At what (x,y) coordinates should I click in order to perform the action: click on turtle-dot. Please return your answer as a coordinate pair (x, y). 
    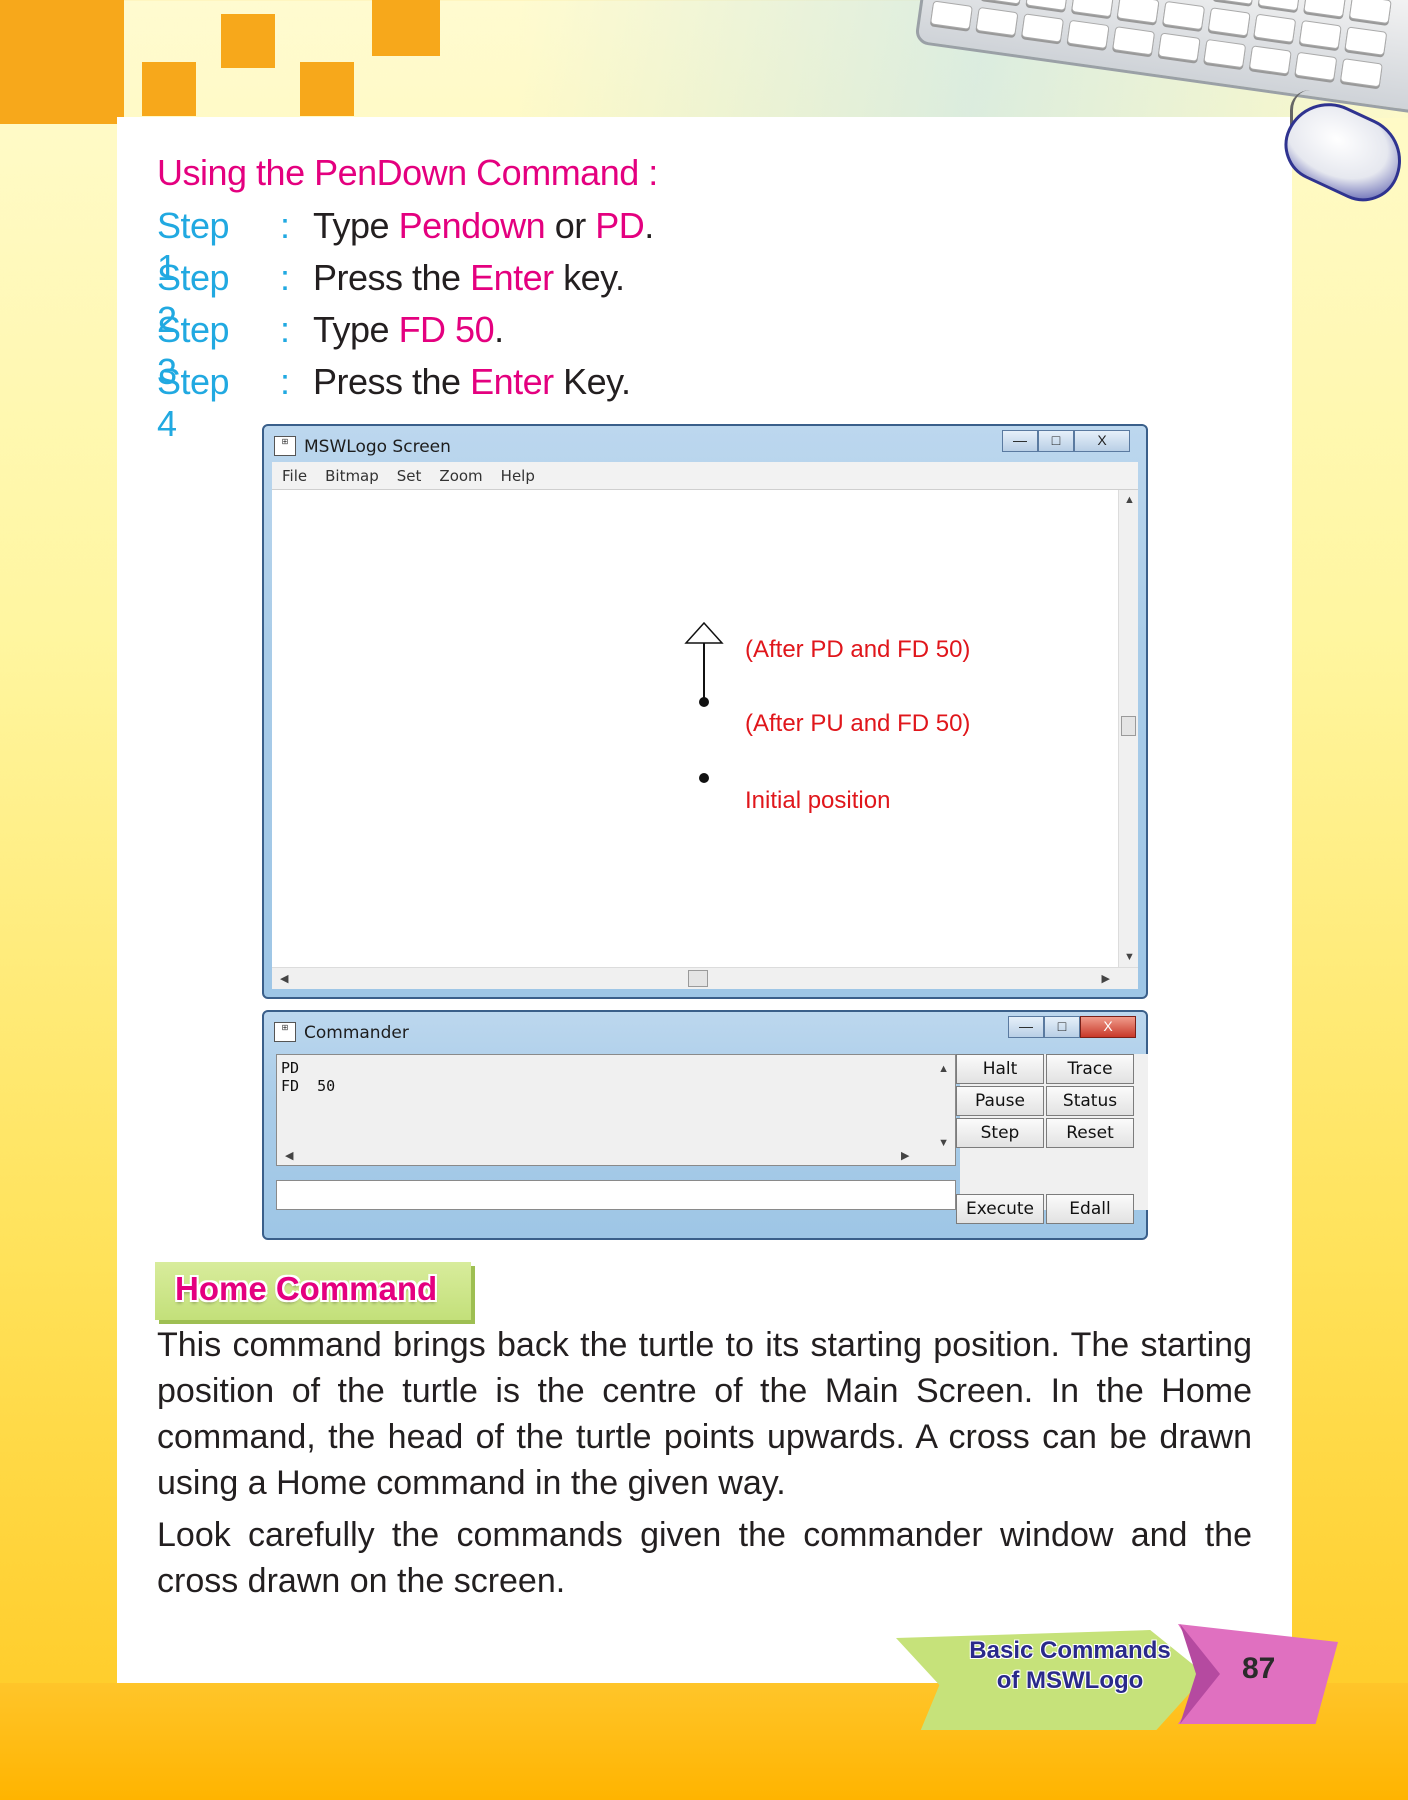
    Looking at the image, I should click on (704, 702).